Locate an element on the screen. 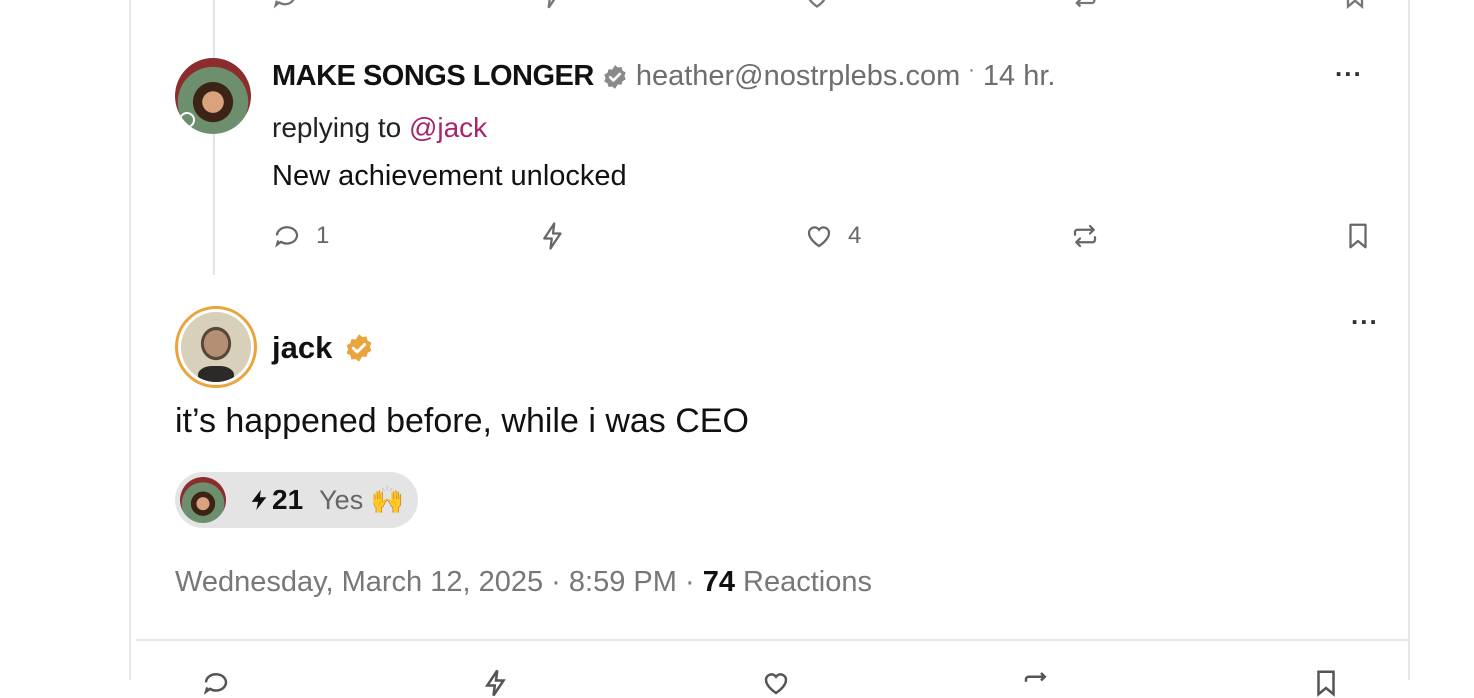  avatar-image is located at coordinates (216, 347).